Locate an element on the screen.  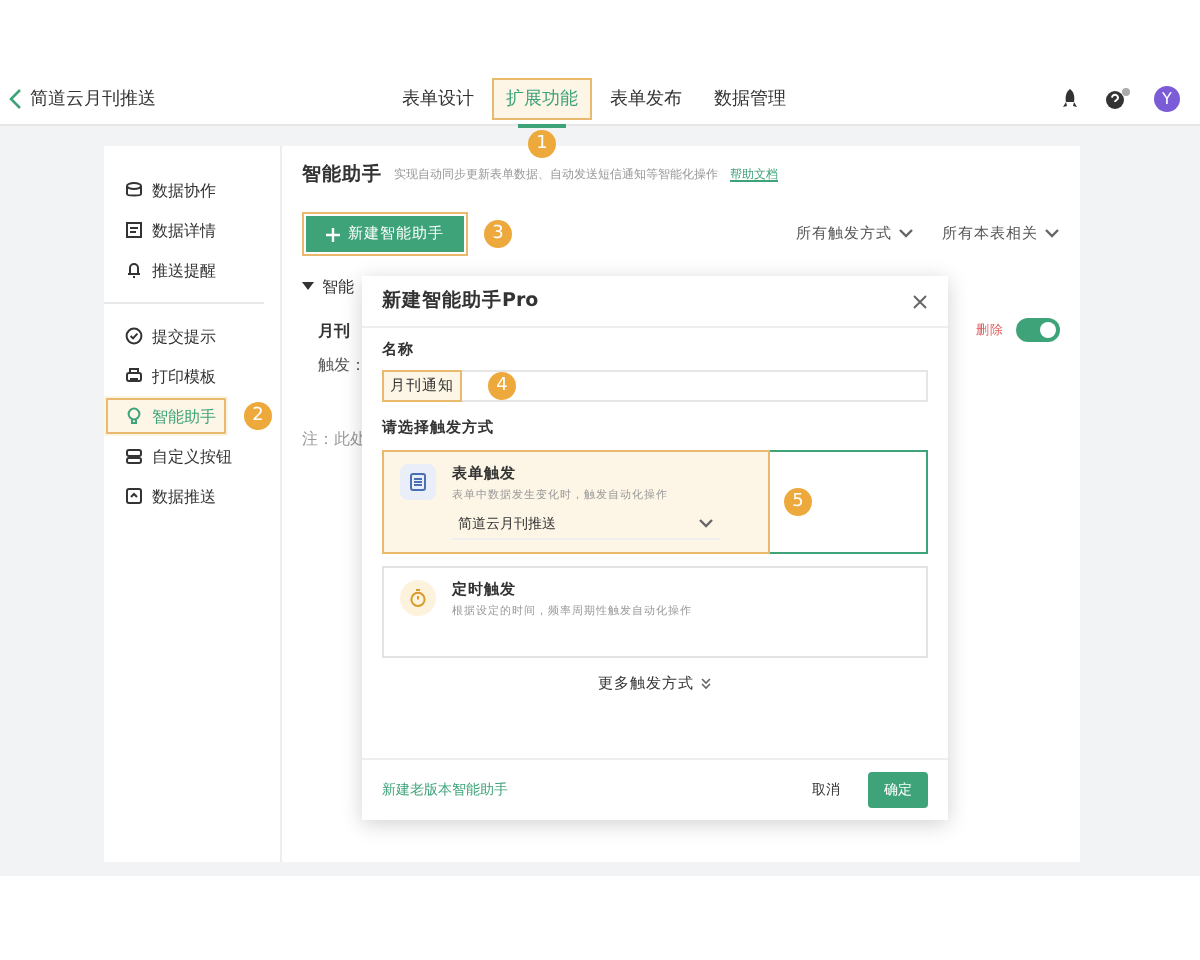
callout-badge: 3 is located at coordinates (498, 234).